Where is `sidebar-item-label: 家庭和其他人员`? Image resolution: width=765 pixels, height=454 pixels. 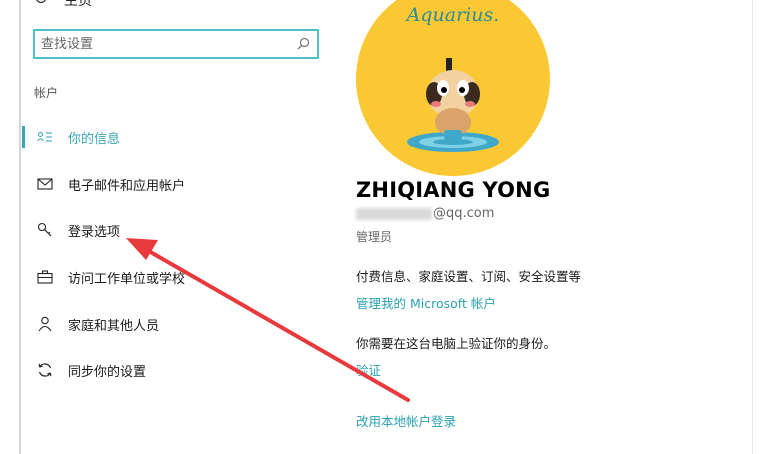 sidebar-item-label: 家庭和其他人员 is located at coordinates (114, 326).